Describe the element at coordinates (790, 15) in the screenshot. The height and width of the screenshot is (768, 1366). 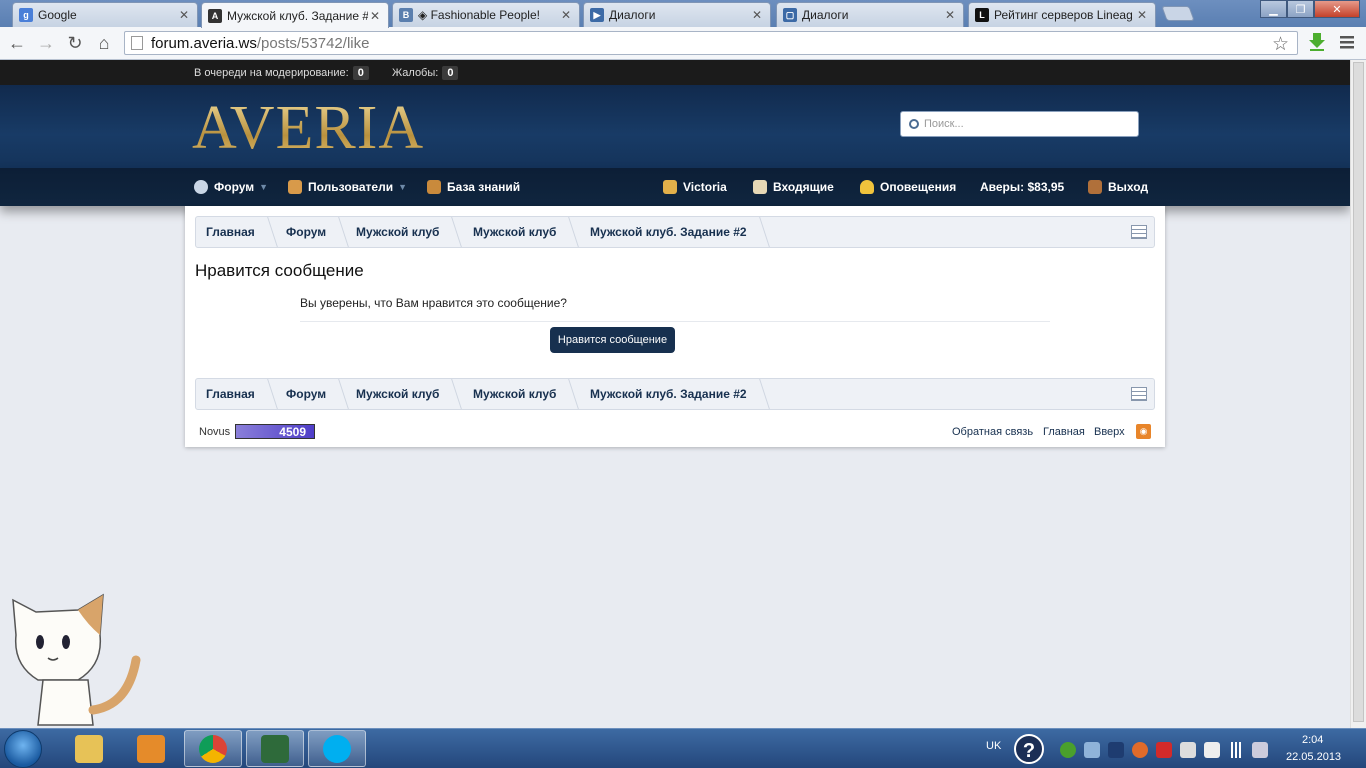
I see `dialogs-favicon-icon: ▢` at that location.